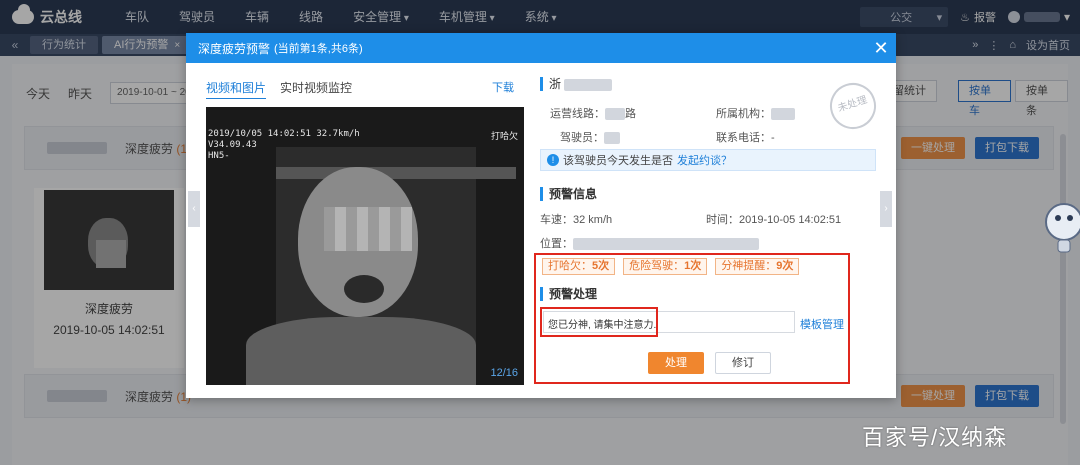 The width and height of the screenshot is (1080, 465). I want to click on video-event-label: 打哈欠, so click(504, 136).